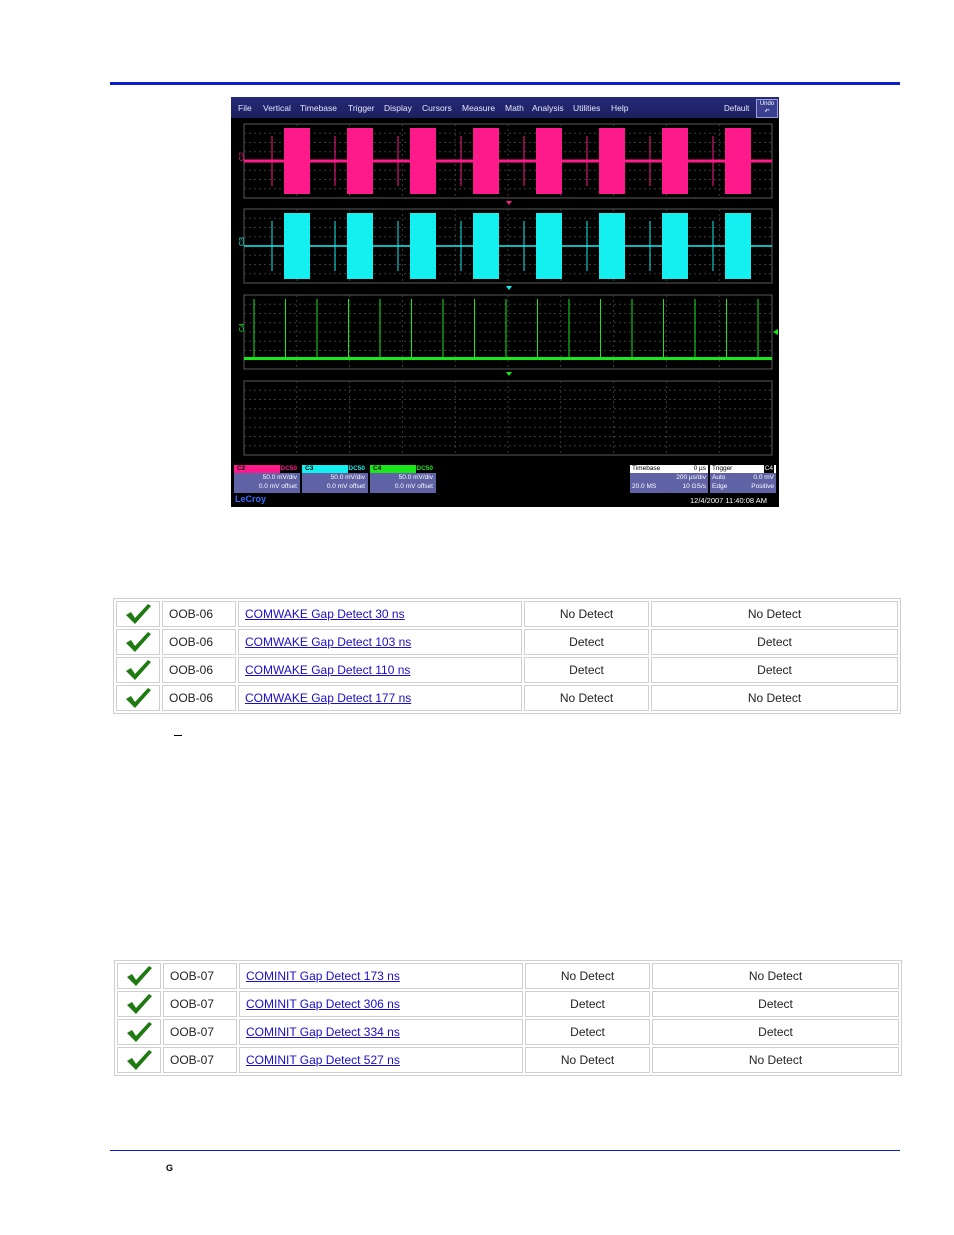 This screenshot has height=1235, width=954. What do you see at coordinates (277, 486) in the screenshot?
I see `channel-c2-offset: 0.0 mV offset` at bounding box center [277, 486].